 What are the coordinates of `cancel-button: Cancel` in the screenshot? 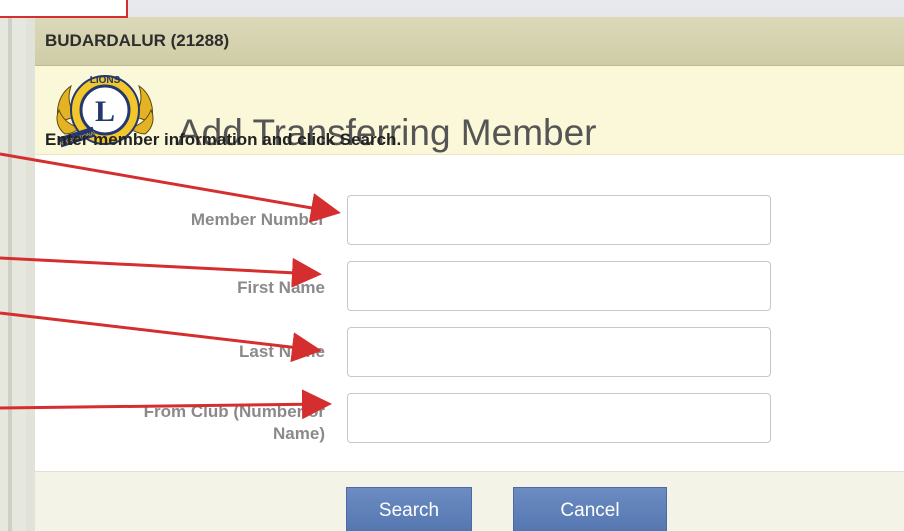 It's located at (590, 509).